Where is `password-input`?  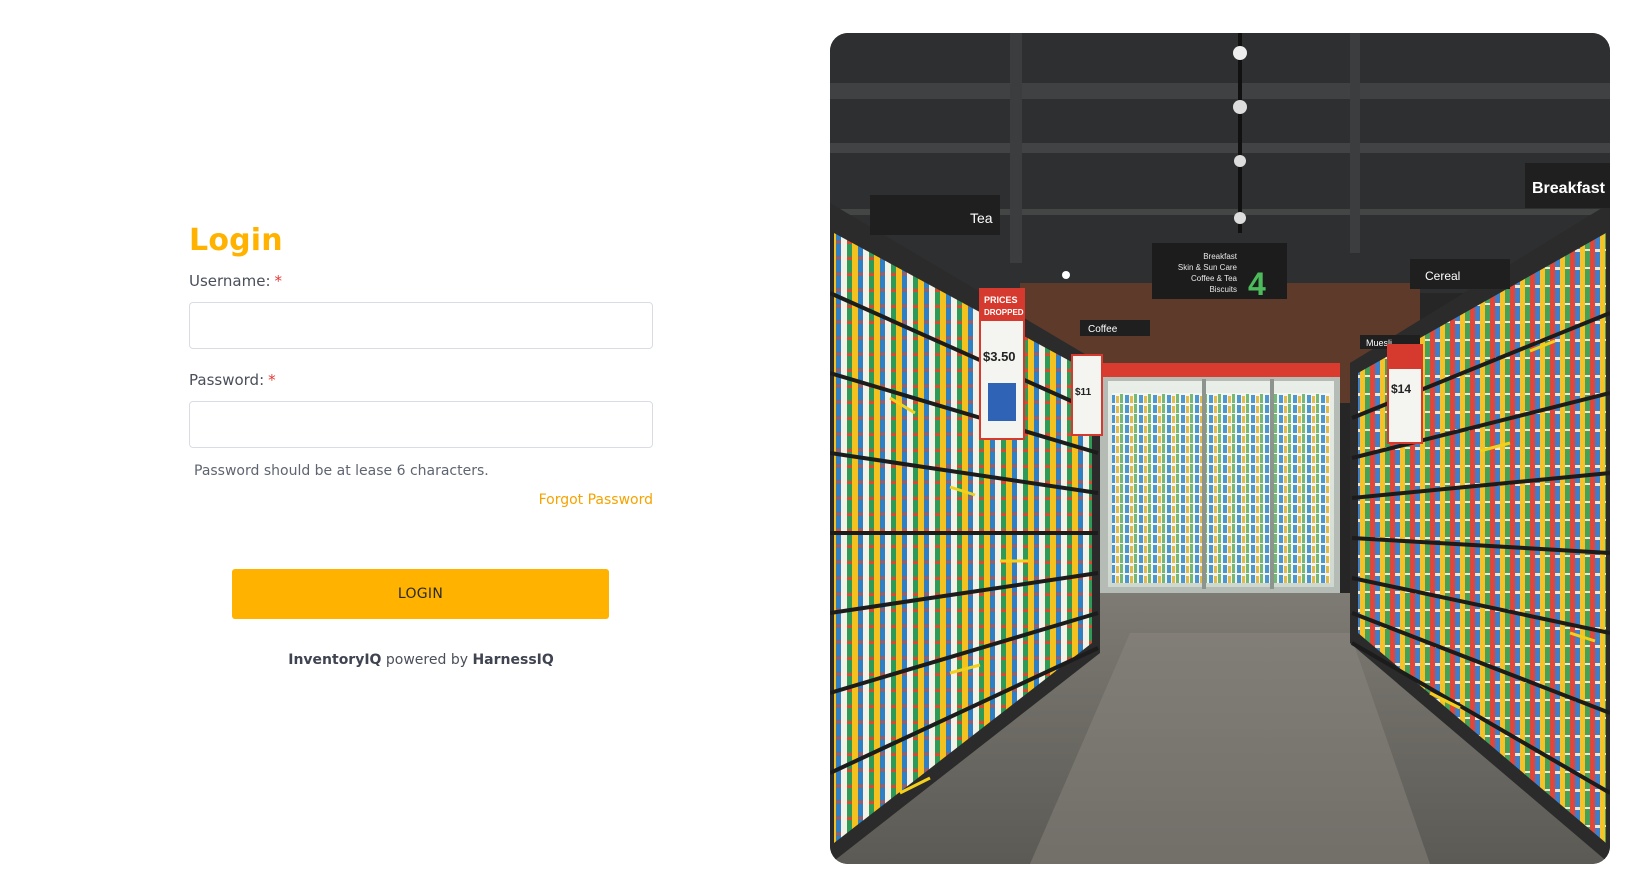 password-input is located at coordinates (421, 424).